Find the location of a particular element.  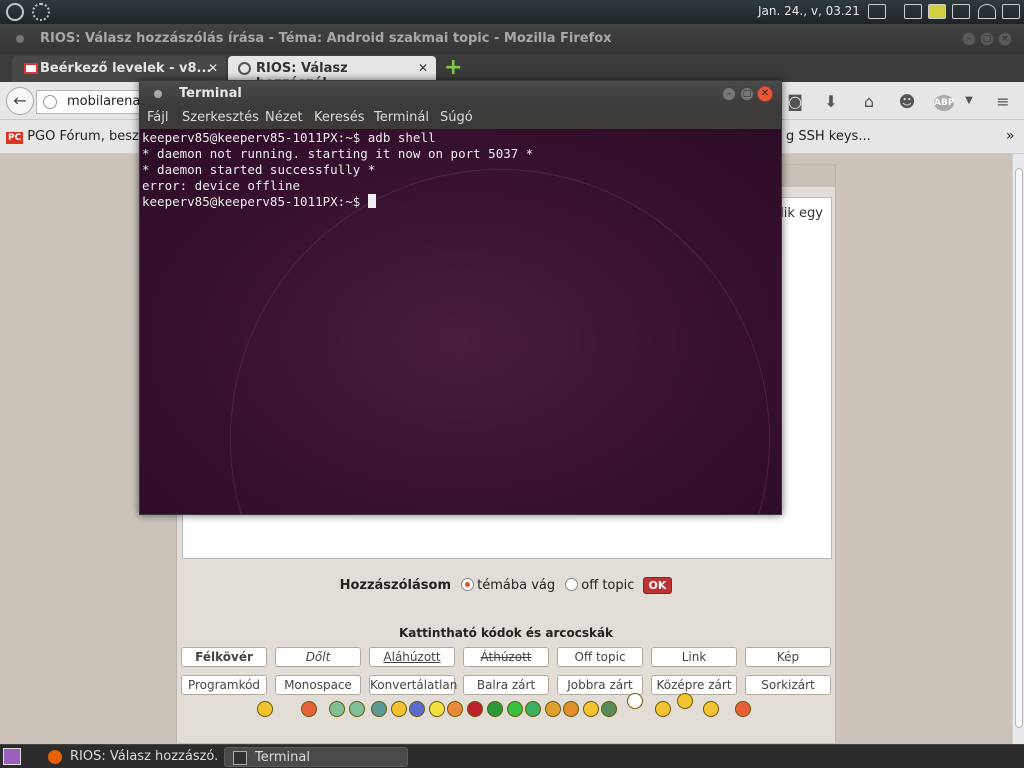

url-bar: mobilarena is located at coordinates (91, 102).